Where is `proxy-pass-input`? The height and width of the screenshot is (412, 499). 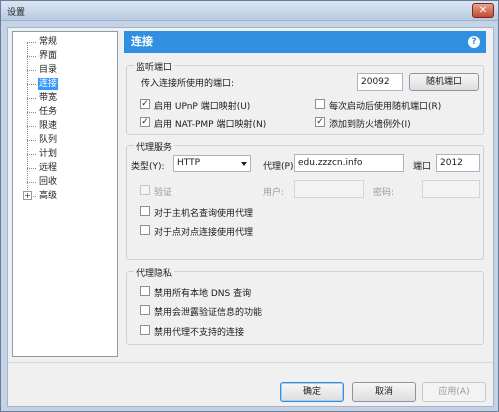
proxy-pass-input is located at coordinates (451, 189).